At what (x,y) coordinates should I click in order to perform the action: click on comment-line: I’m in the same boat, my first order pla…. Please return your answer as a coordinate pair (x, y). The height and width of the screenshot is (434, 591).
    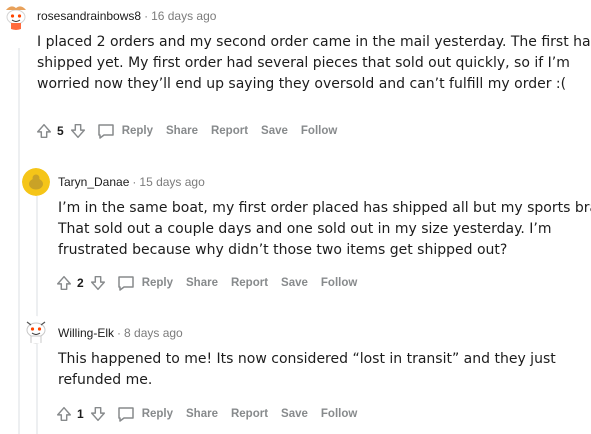
    Looking at the image, I should click on (324, 208).